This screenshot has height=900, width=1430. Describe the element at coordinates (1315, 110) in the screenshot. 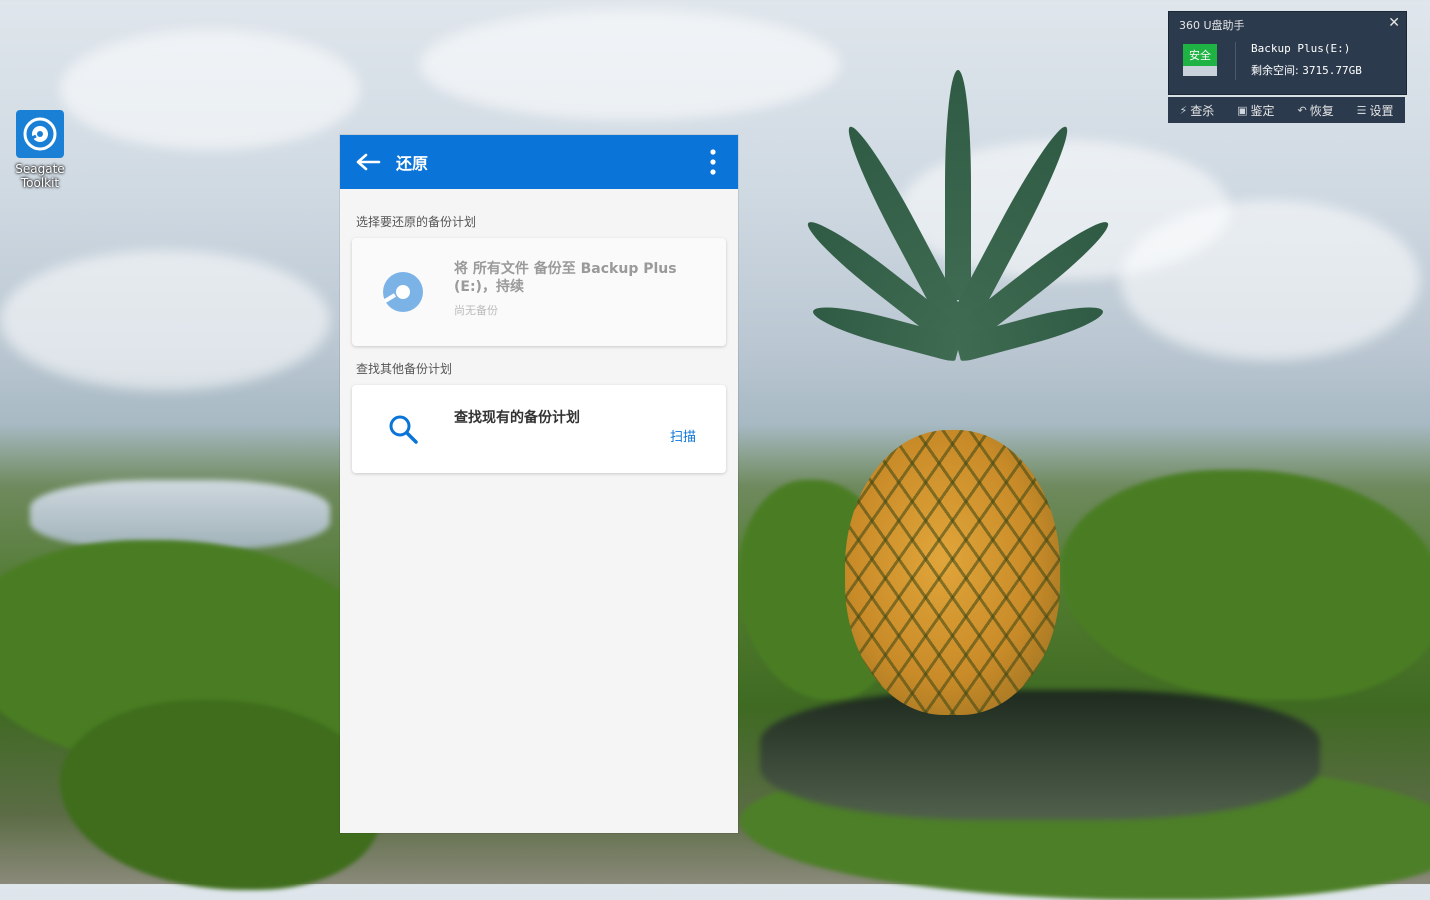

I see `recover-button: ↶ 恢复` at that location.